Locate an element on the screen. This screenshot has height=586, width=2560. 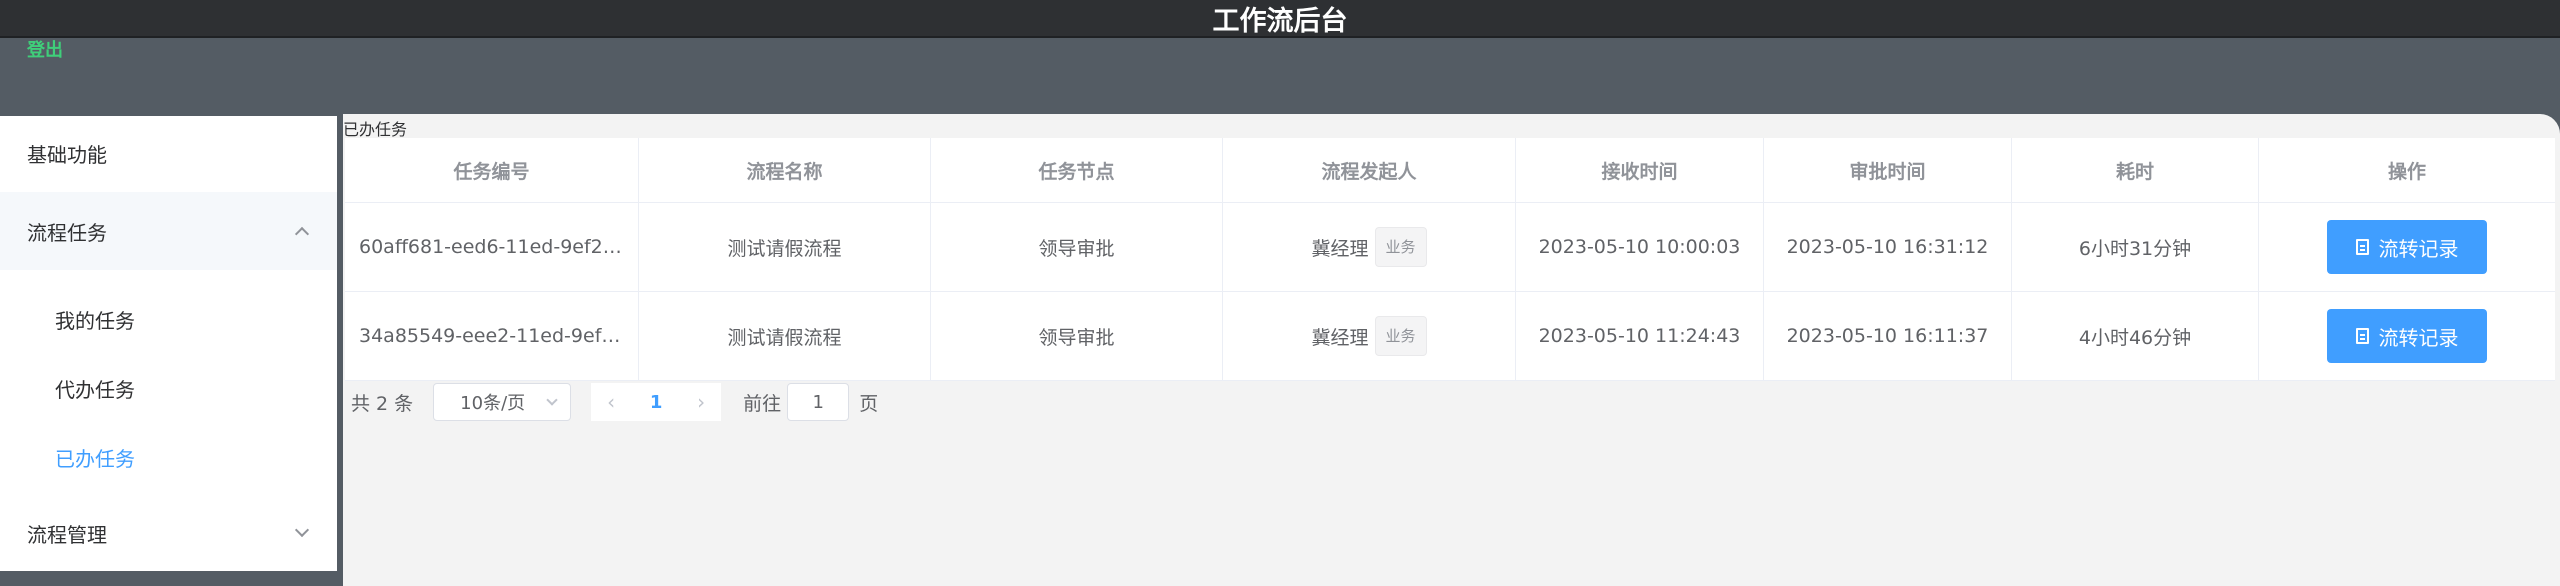
page-size-select: 10条/页 is located at coordinates (502, 402).